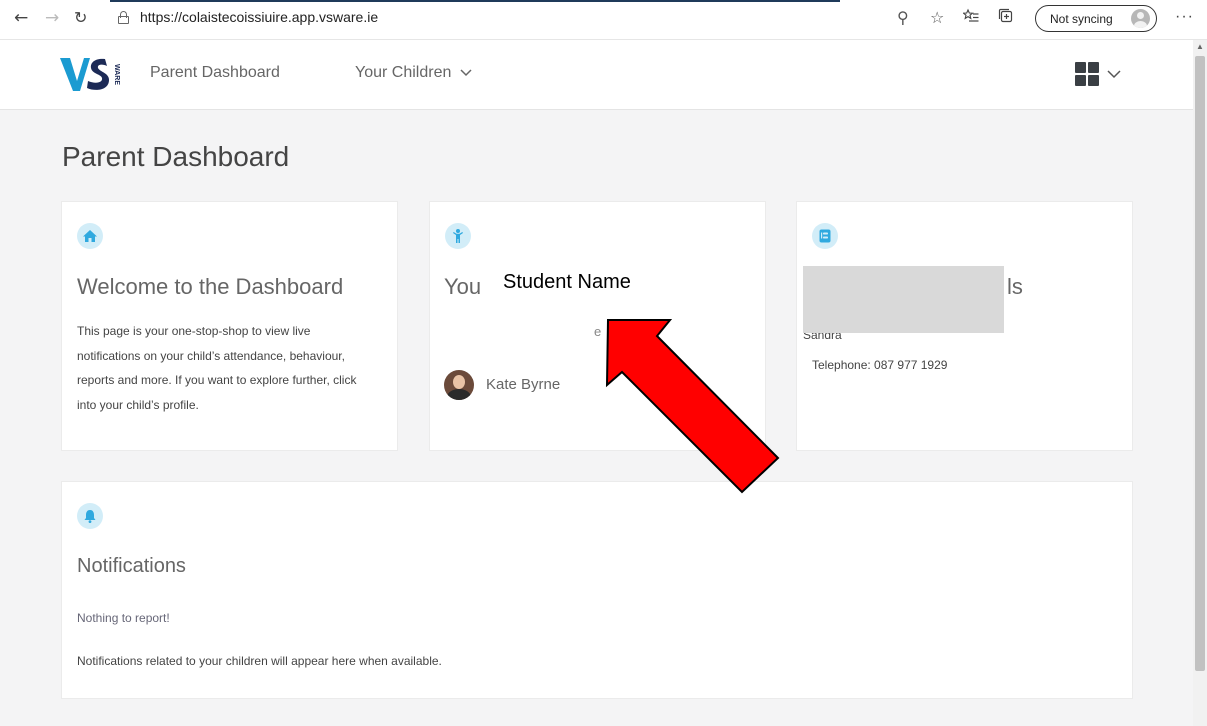  Describe the element at coordinates (90, 516) in the screenshot. I see `bell-icon` at that location.